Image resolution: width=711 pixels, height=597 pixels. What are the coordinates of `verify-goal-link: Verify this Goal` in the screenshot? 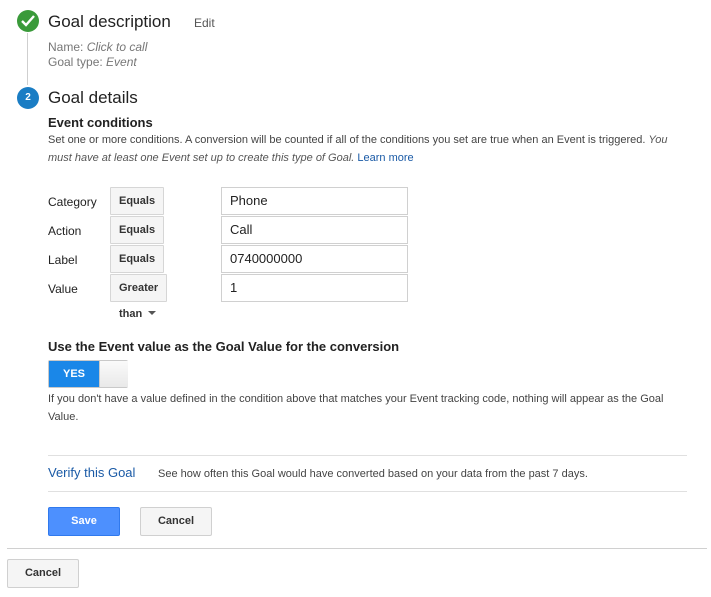 It's located at (91, 472).